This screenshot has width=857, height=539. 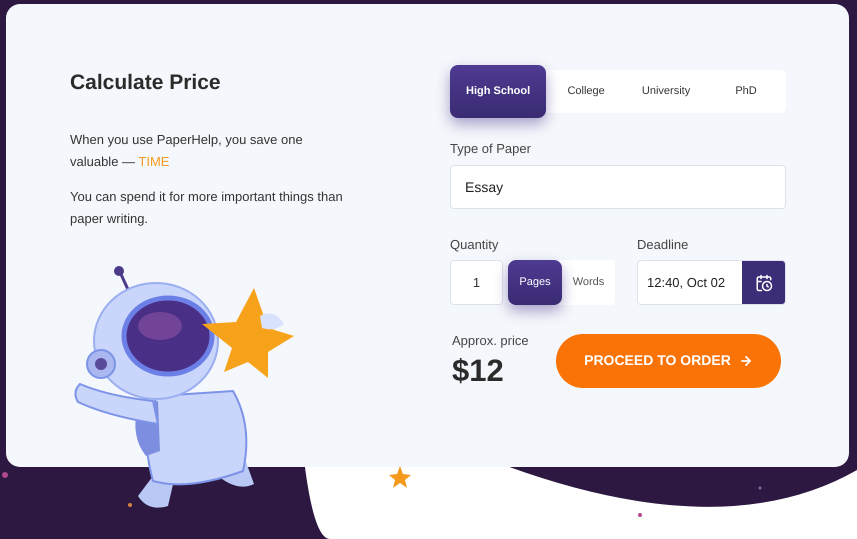 What do you see at coordinates (586, 91) in the screenshot?
I see `level-tab: College` at bounding box center [586, 91].